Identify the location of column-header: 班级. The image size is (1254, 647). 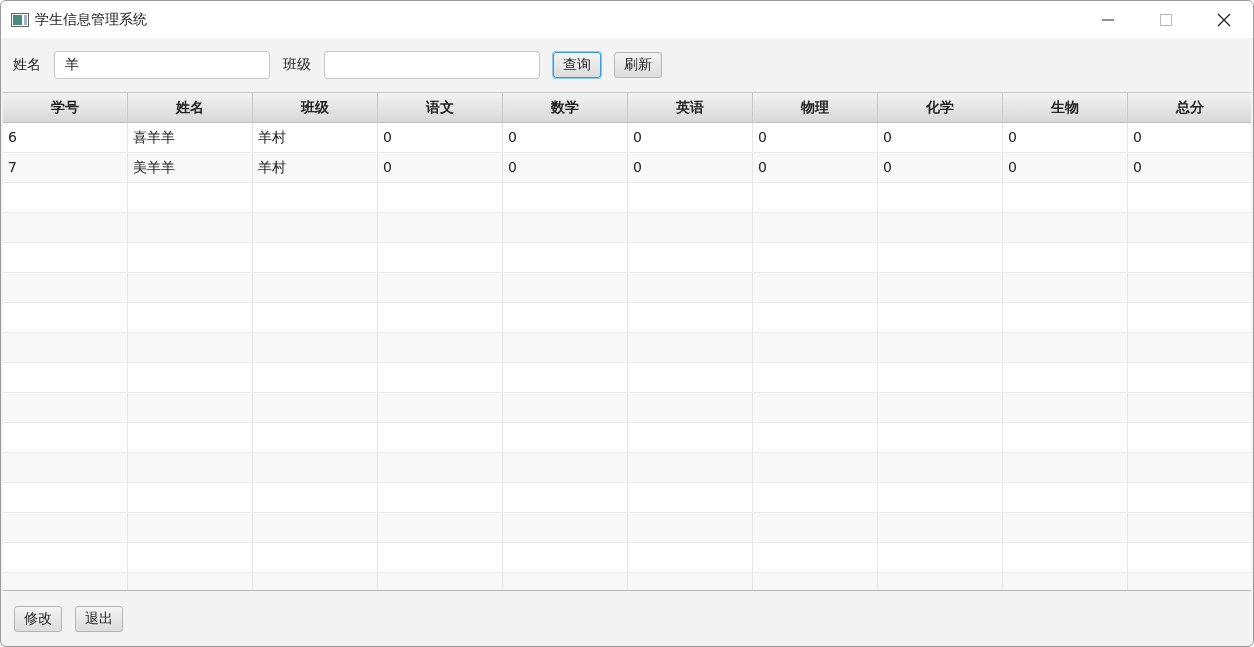
(315, 107).